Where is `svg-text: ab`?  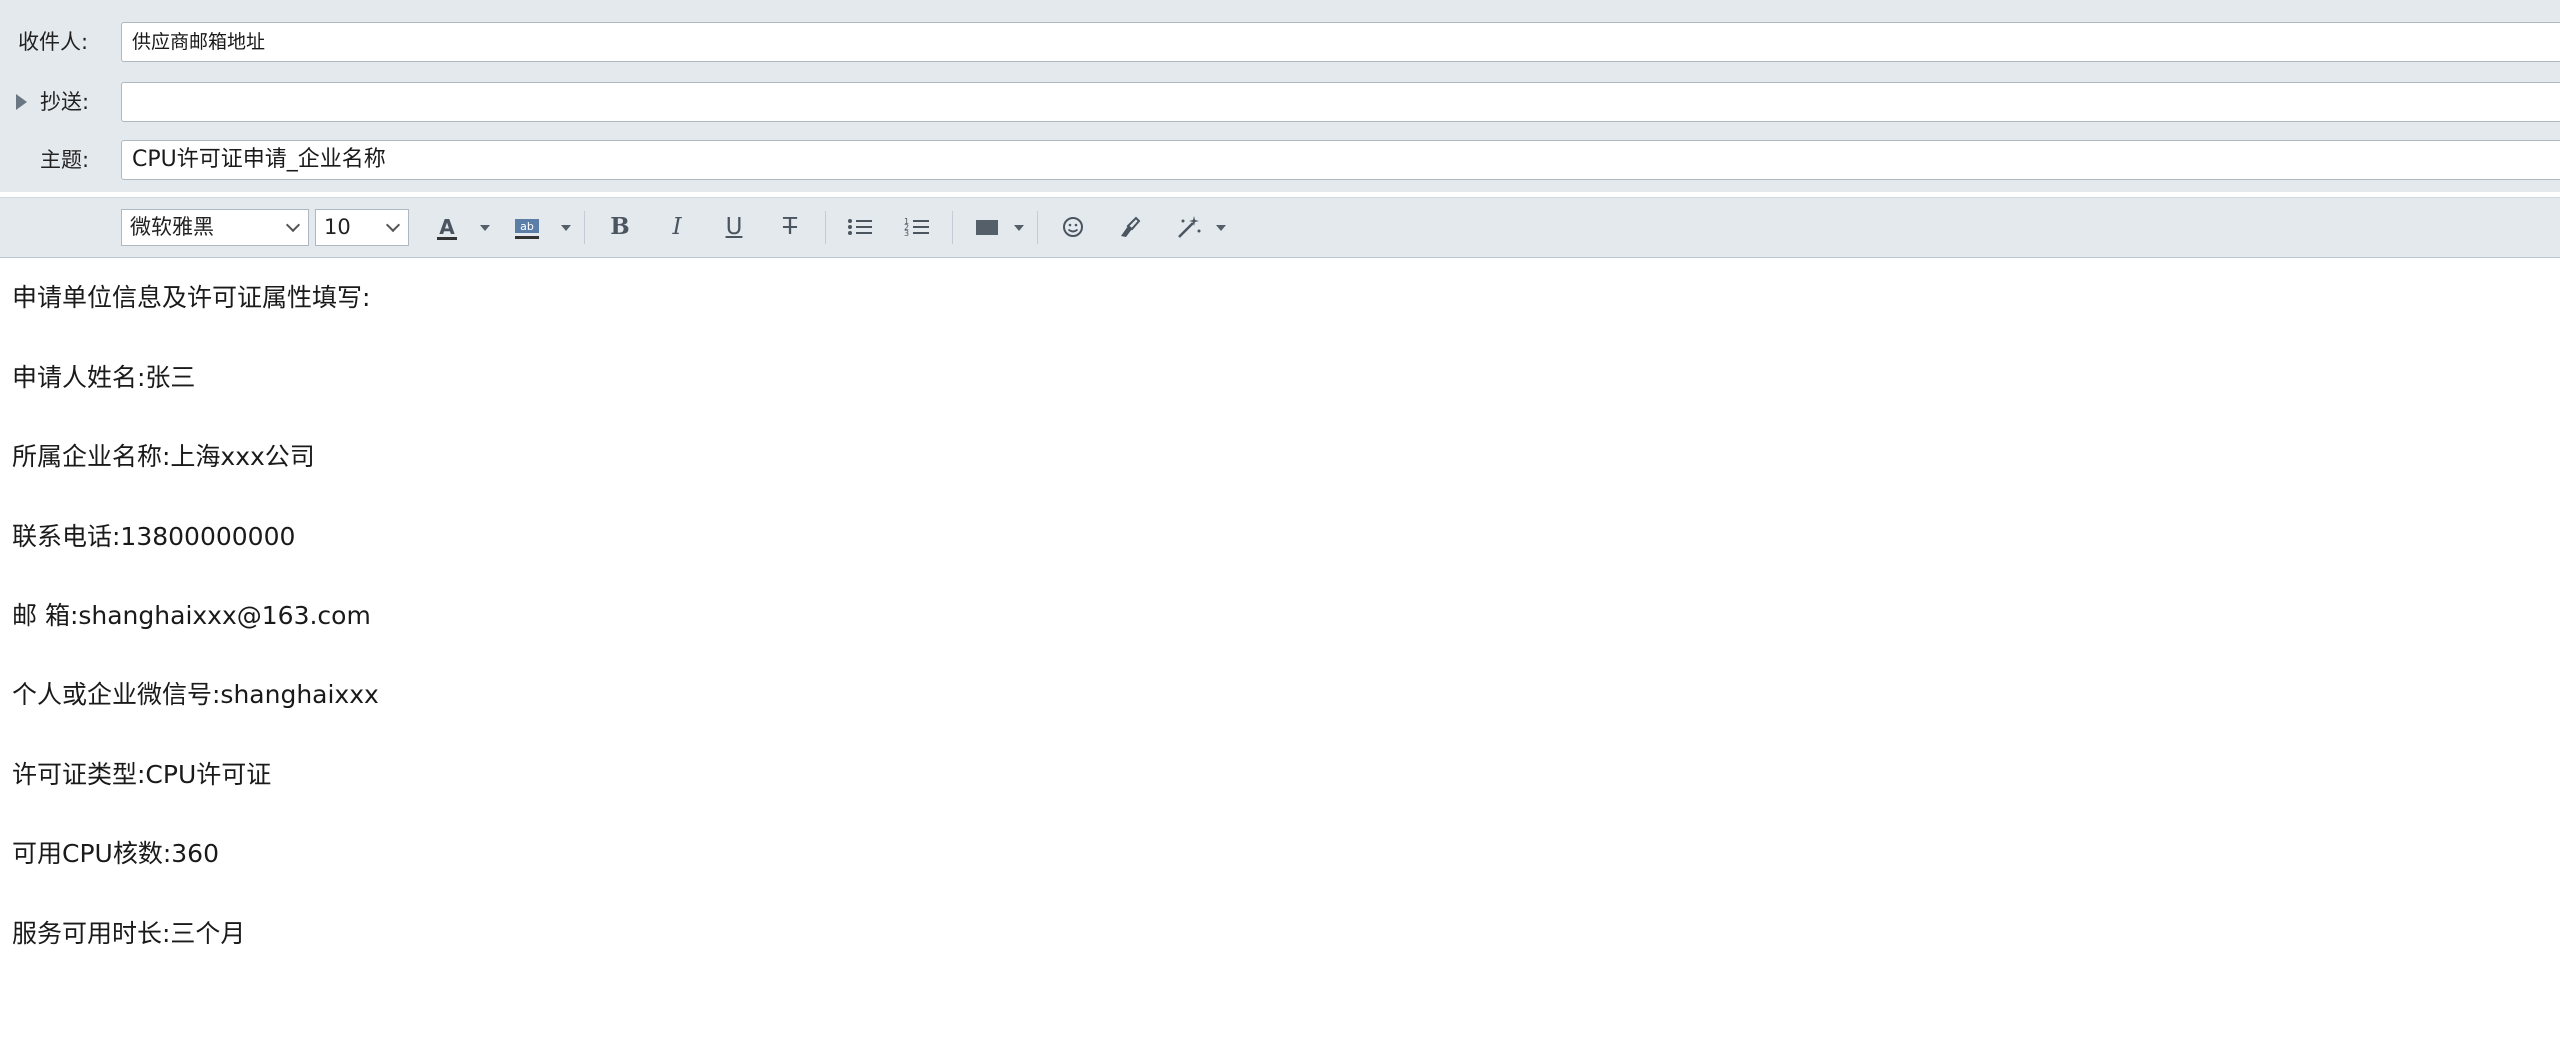 svg-text: ab is located at coordinates (527, 226).